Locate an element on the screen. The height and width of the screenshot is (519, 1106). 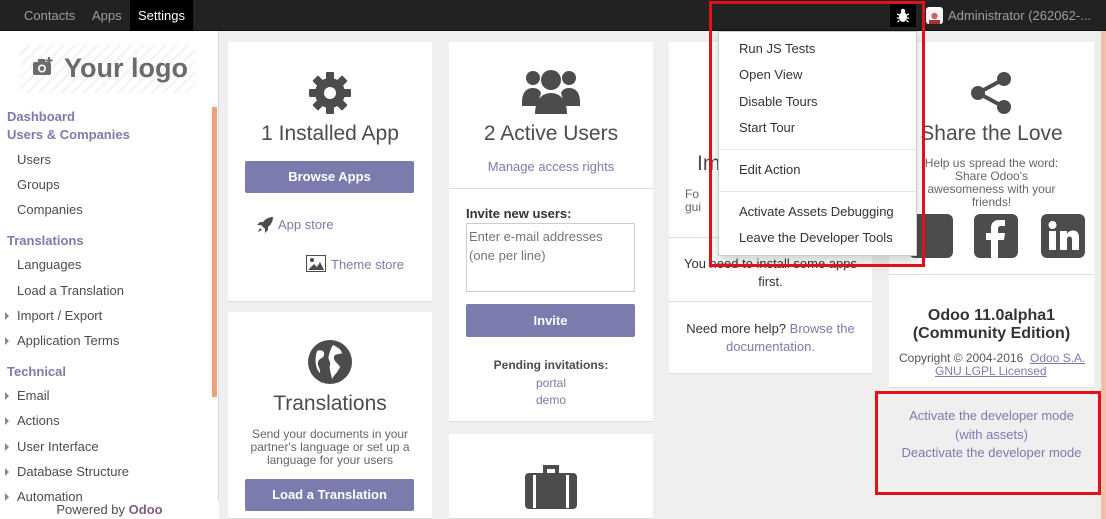
sidebar-scroll-accent is located at coordinates (214, 252).